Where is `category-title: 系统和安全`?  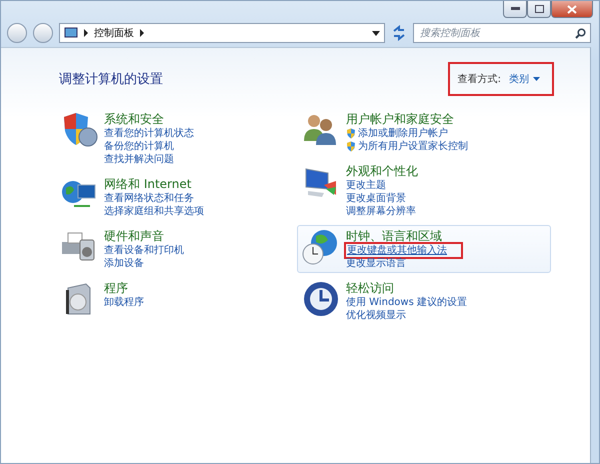
category-title: 系统和安全 is located at coordinates (134, 119).